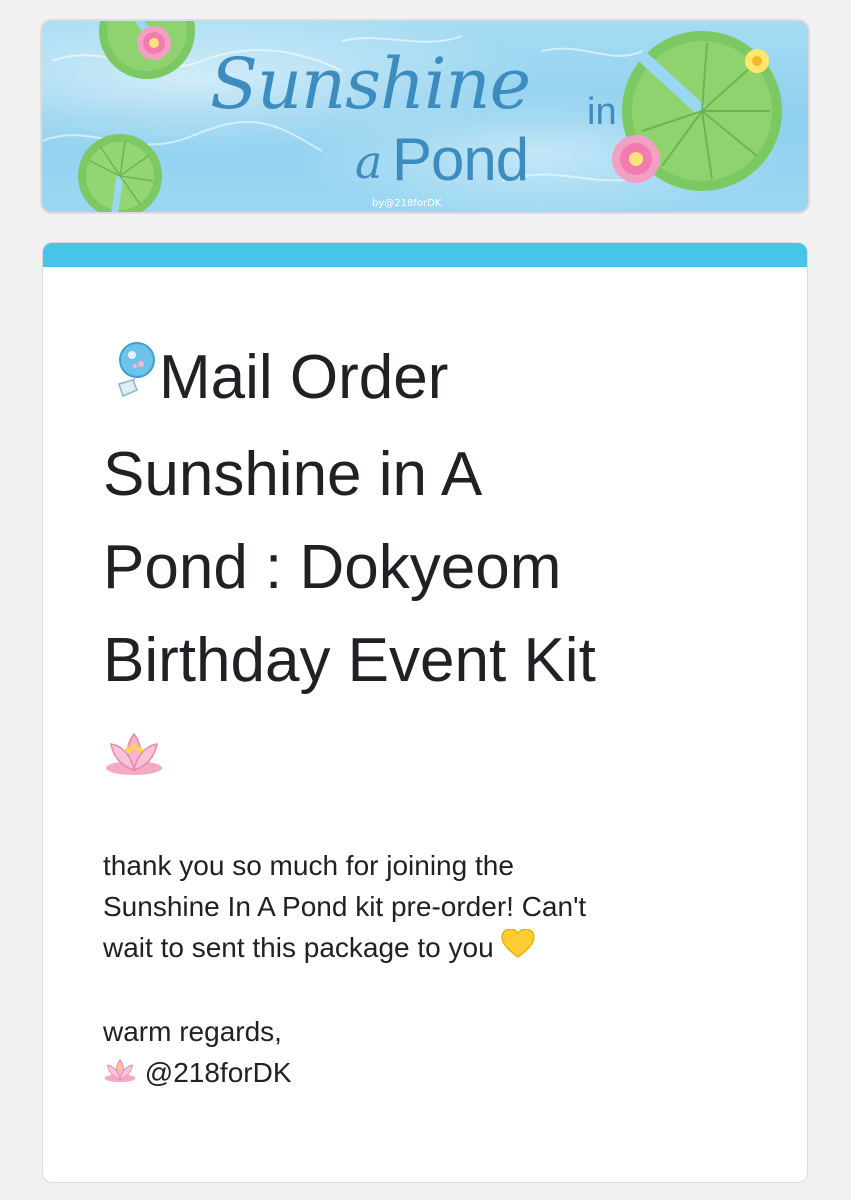 Image resolution: width=851 pixels, height=1200 pixels. Describe the element at coordinates (369, 162) in the screenshot. I see `banner-title-a: a` at that location.